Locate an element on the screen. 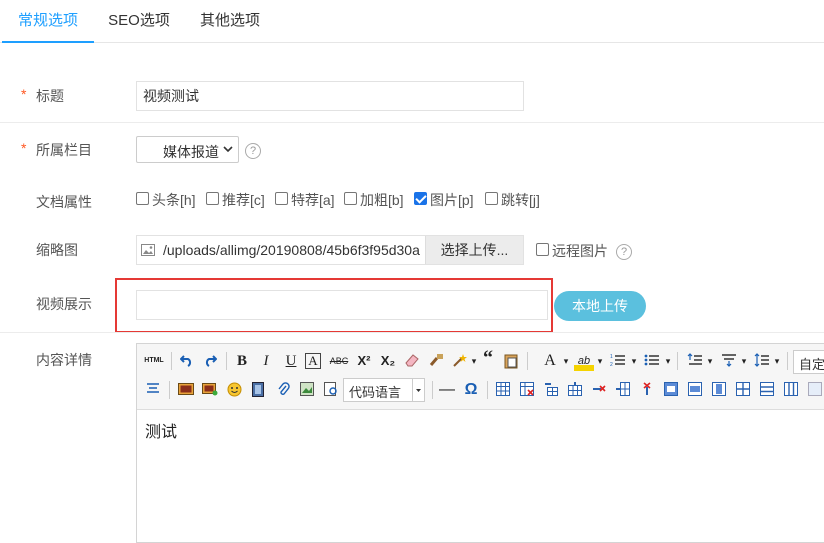 This screenshot has height=543, width=824. insert-code-icon is located at coordinates (331, 390).